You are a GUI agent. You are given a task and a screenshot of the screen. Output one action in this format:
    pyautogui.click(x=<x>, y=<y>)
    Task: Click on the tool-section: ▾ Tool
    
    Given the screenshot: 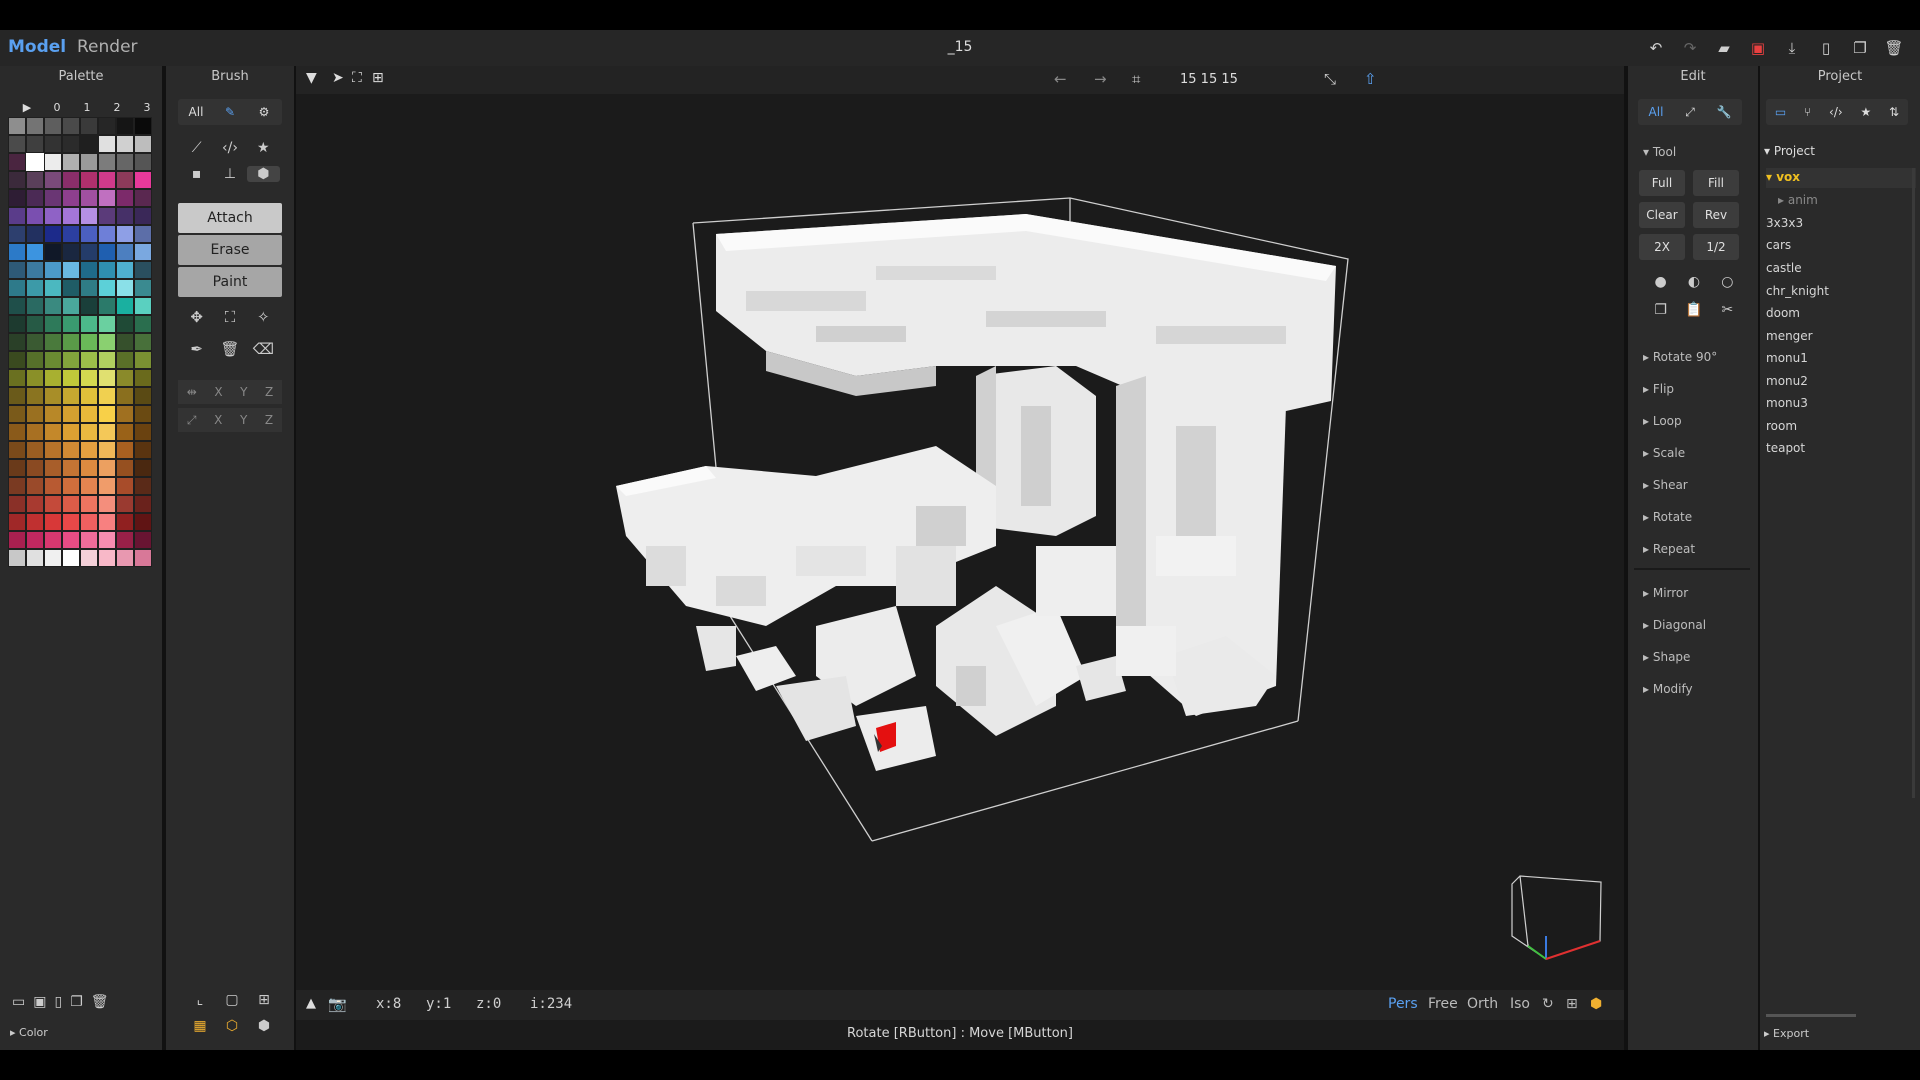 What is the action you would take?
    pyautogui.click(x=1659, y=152)
    